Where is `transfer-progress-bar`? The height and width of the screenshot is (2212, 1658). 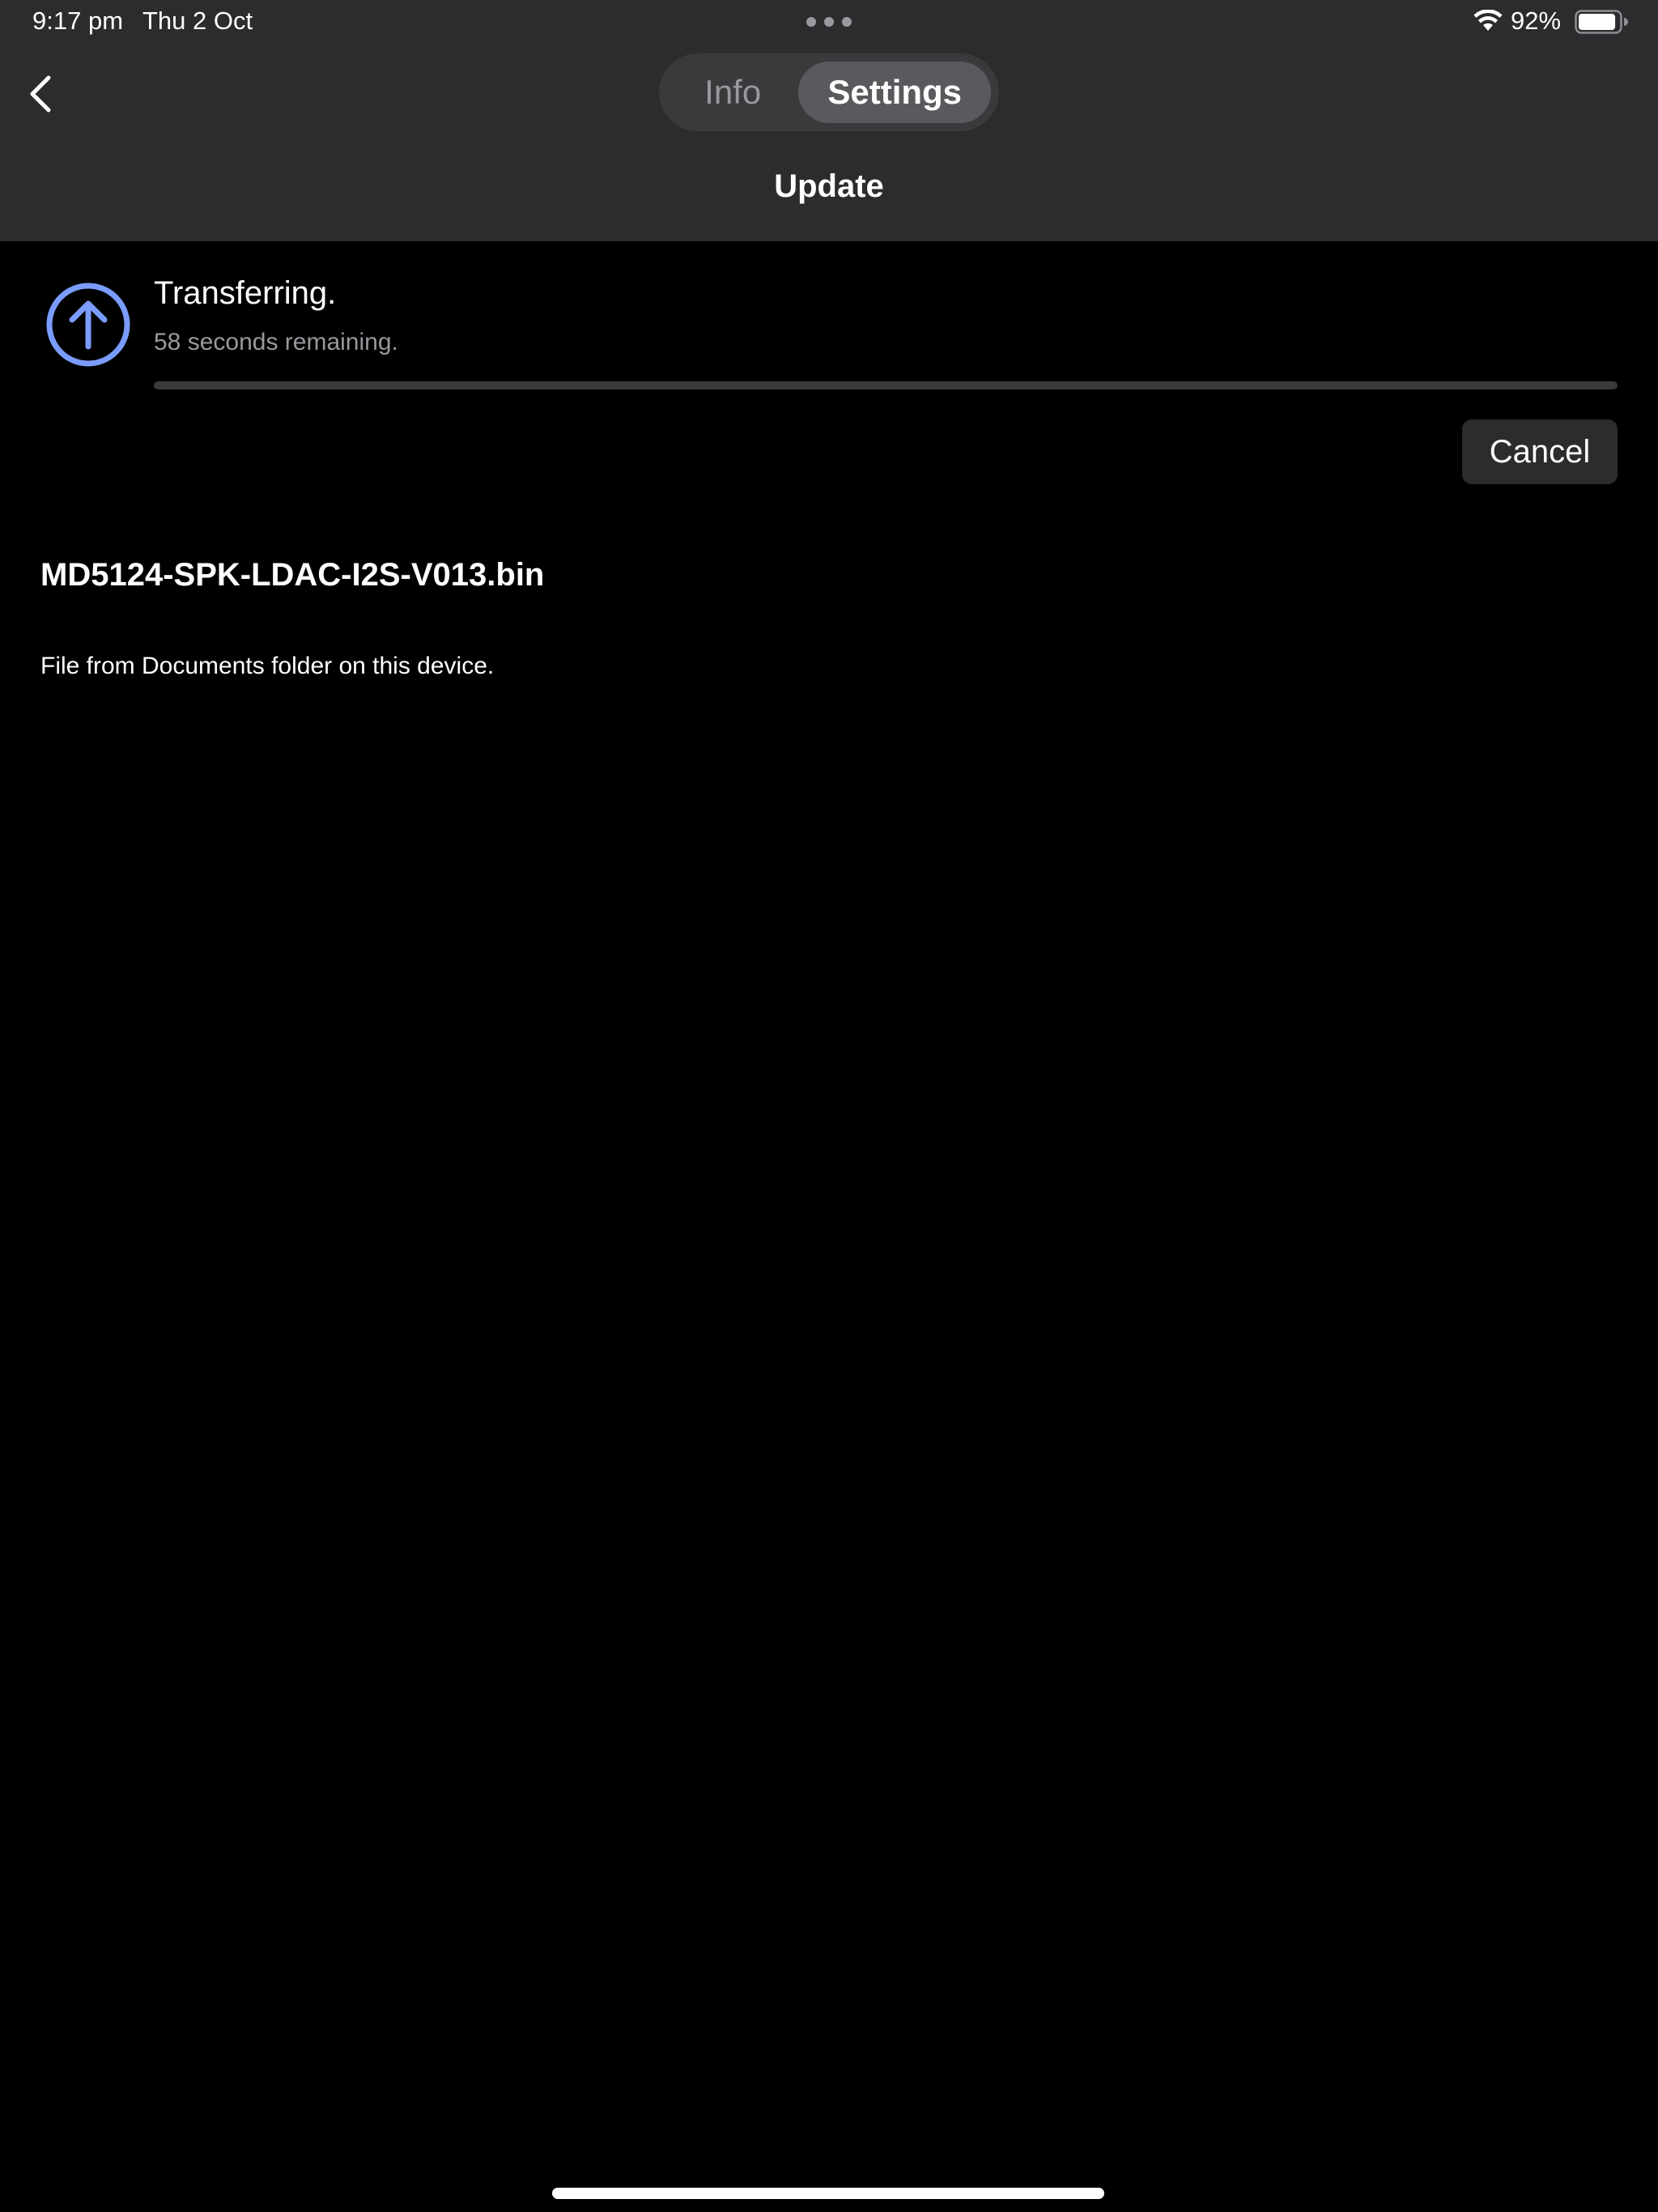
transfer-progress-bar is located at coordinates (886, 385).